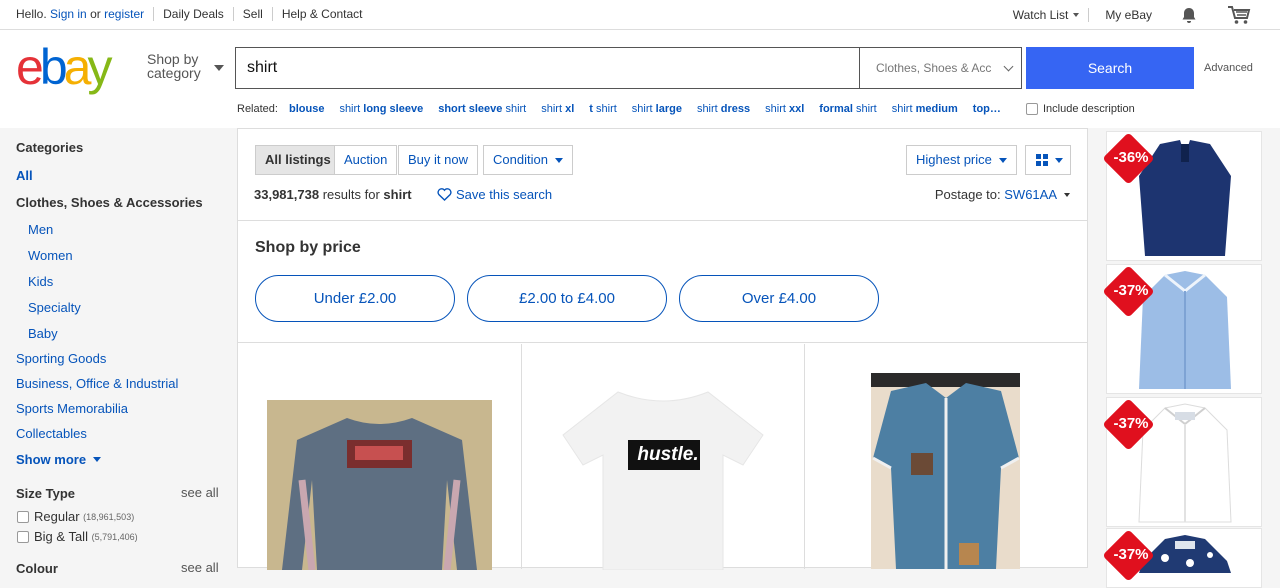  Describe the element at coordinates (200, 492) in the screenshot. I see `size-type-see-all: see all` at that location.